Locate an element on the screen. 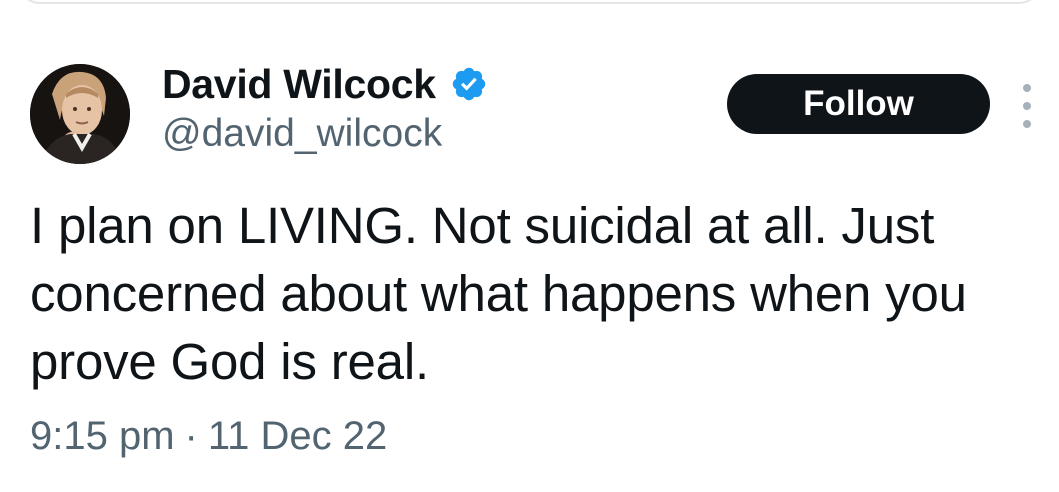 This screenshot has height=492, width=1059. tweet-date: 11 Dec 22 is located at coordinates (297, 436).